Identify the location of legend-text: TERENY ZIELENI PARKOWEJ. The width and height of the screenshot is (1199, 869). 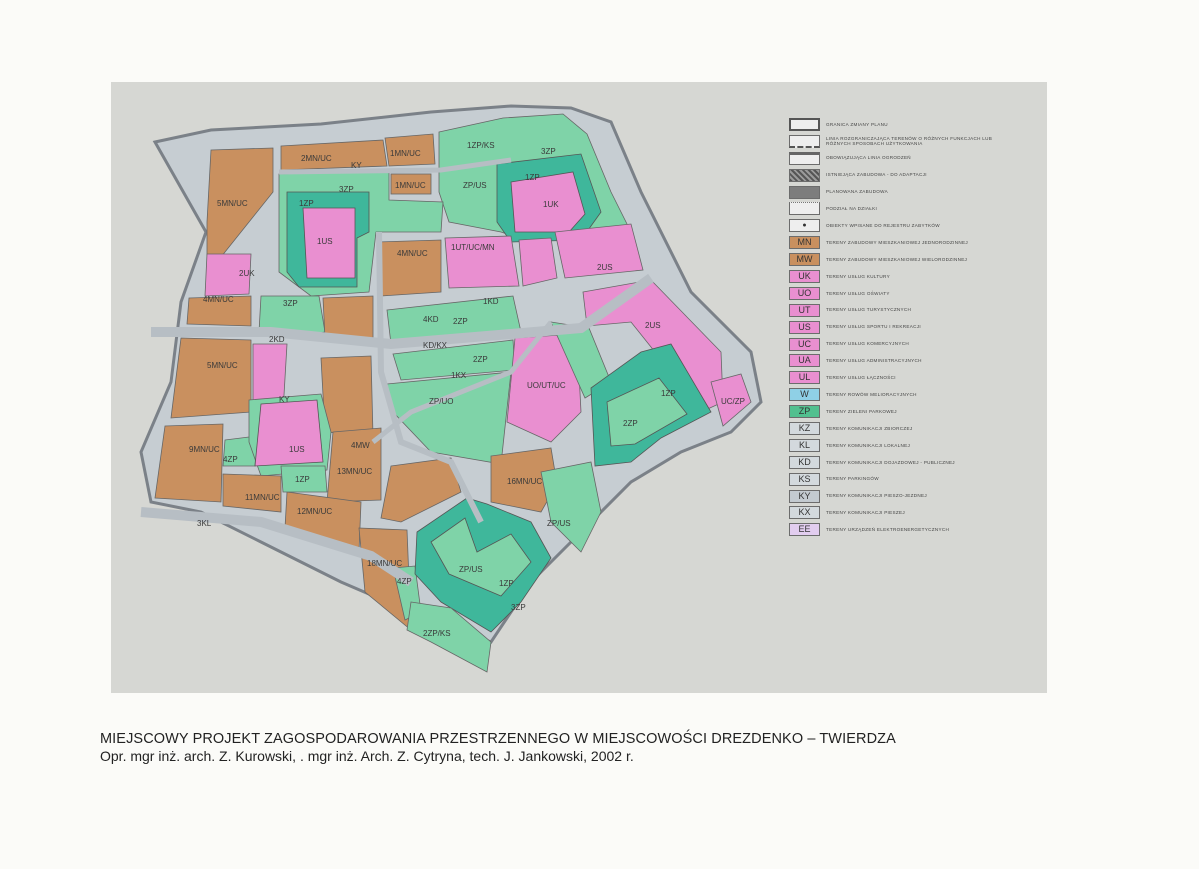
(861, 411).